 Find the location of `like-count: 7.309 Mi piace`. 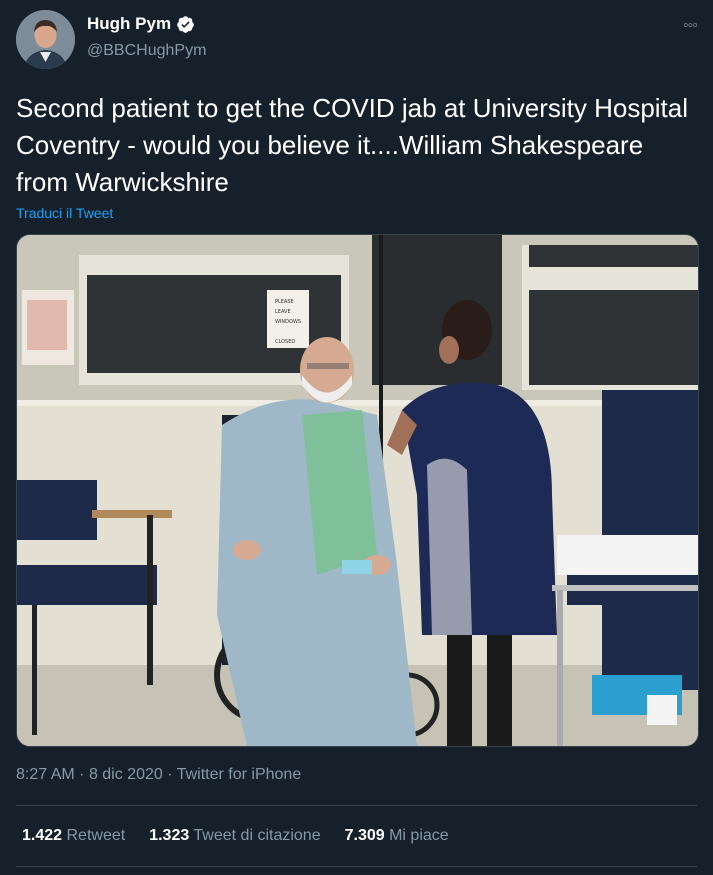

like-count: 7.309 Mi piace is located at coordinates (397, 836).